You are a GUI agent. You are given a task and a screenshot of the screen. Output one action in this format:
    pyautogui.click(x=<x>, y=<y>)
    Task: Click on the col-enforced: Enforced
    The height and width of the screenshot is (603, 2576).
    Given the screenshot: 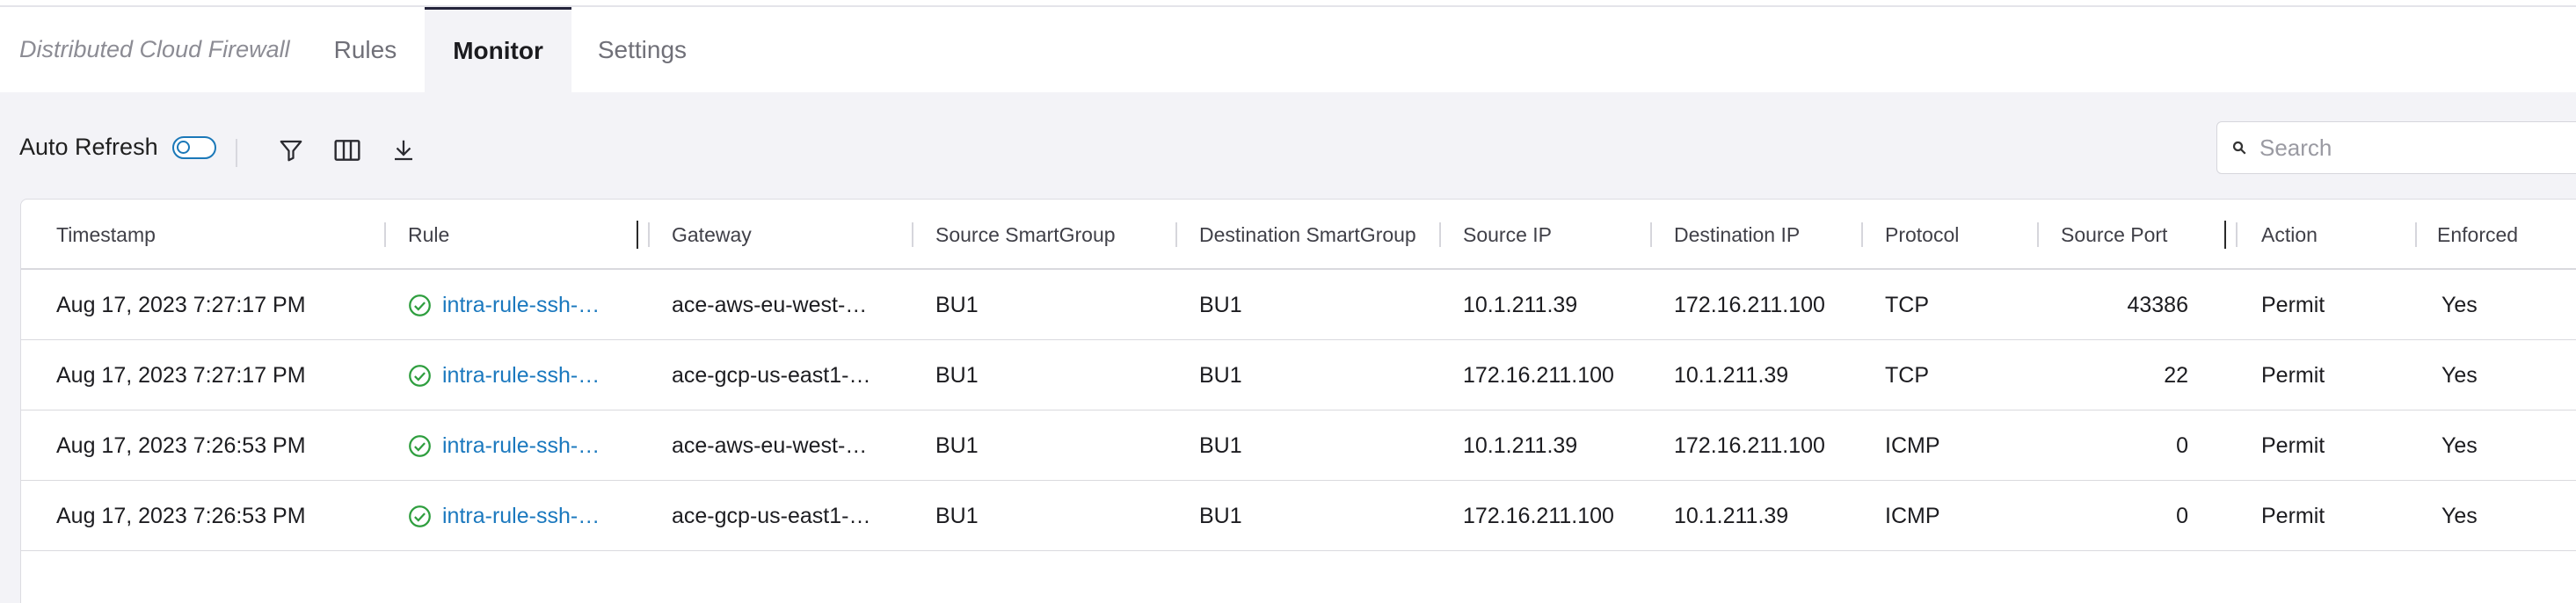 What is the action you would take?
    pyautogui.click(x=2477, y=235)
    